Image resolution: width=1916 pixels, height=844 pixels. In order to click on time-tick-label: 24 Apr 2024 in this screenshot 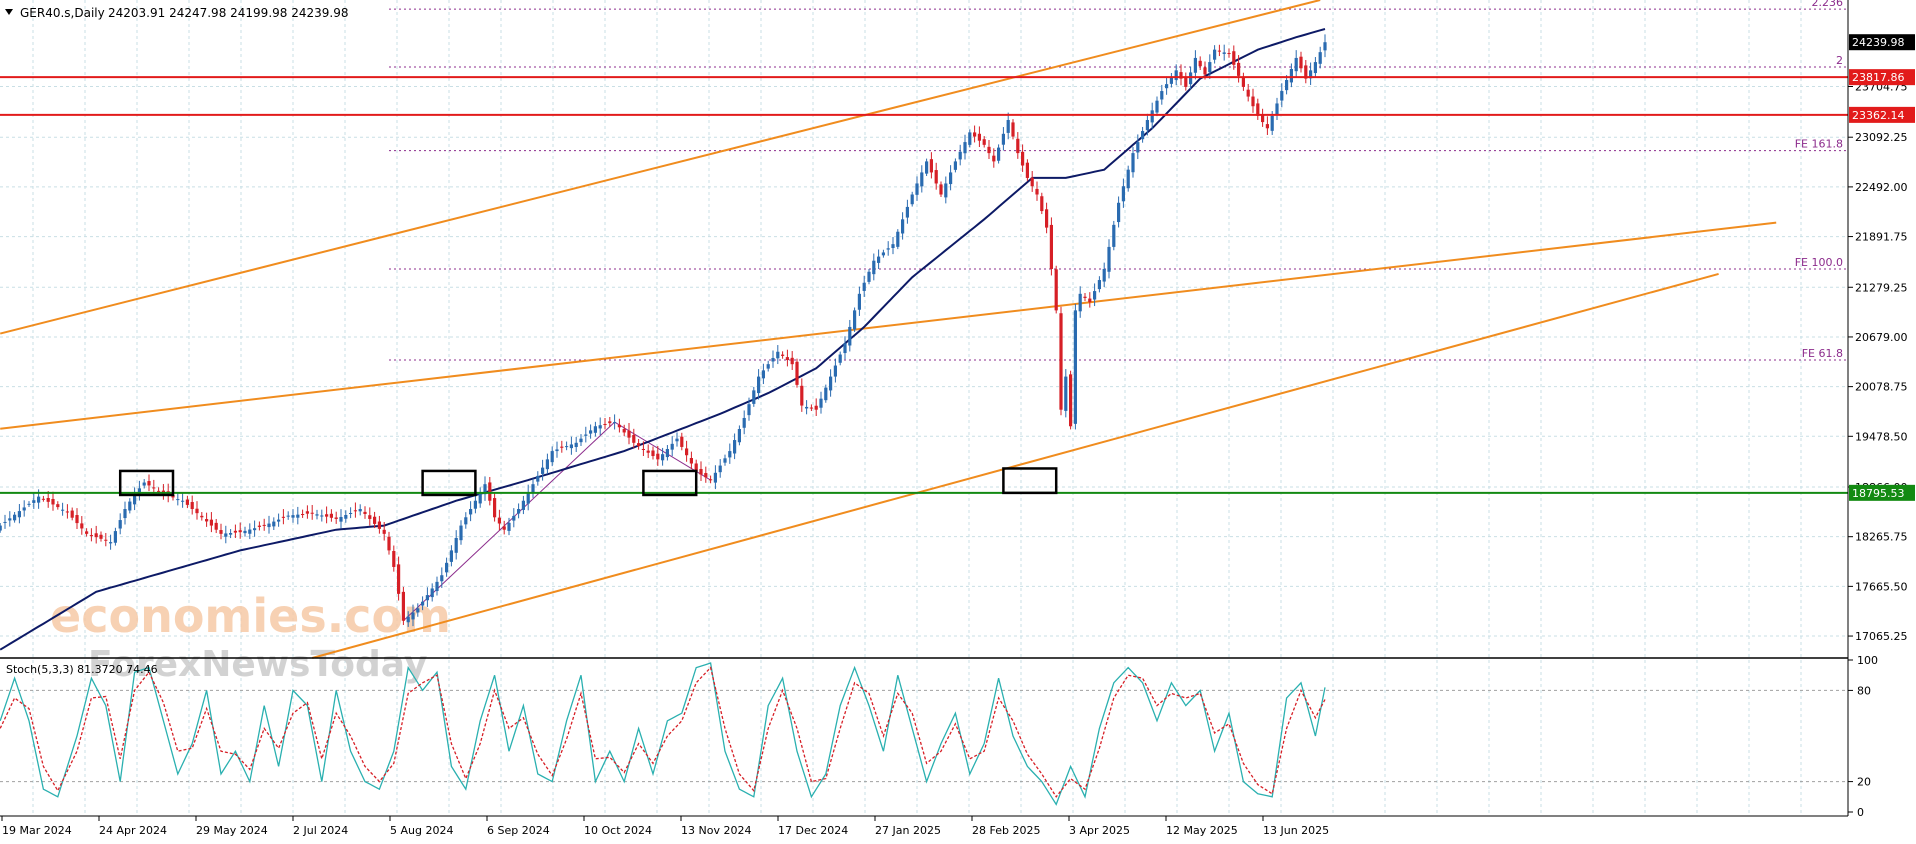, I will do `click(133, 830)`.